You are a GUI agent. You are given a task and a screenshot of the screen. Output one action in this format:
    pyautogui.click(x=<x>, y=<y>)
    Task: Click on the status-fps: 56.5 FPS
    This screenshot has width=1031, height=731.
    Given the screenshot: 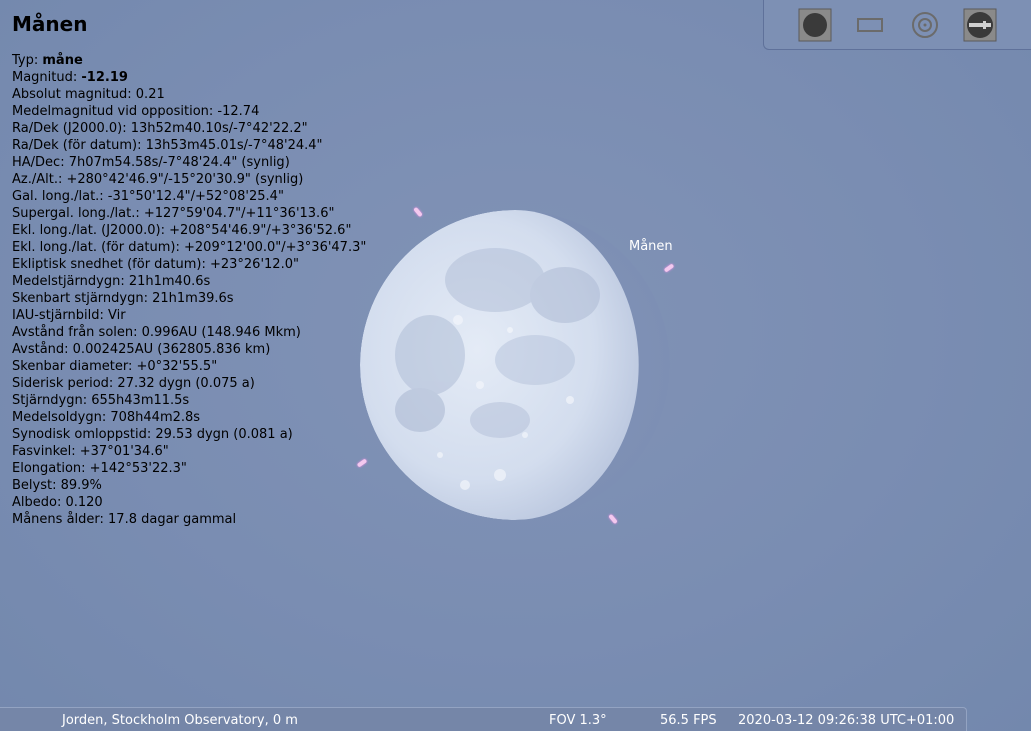 What is the action you would take?
    pyautogui.click(x=688, y=720)
    